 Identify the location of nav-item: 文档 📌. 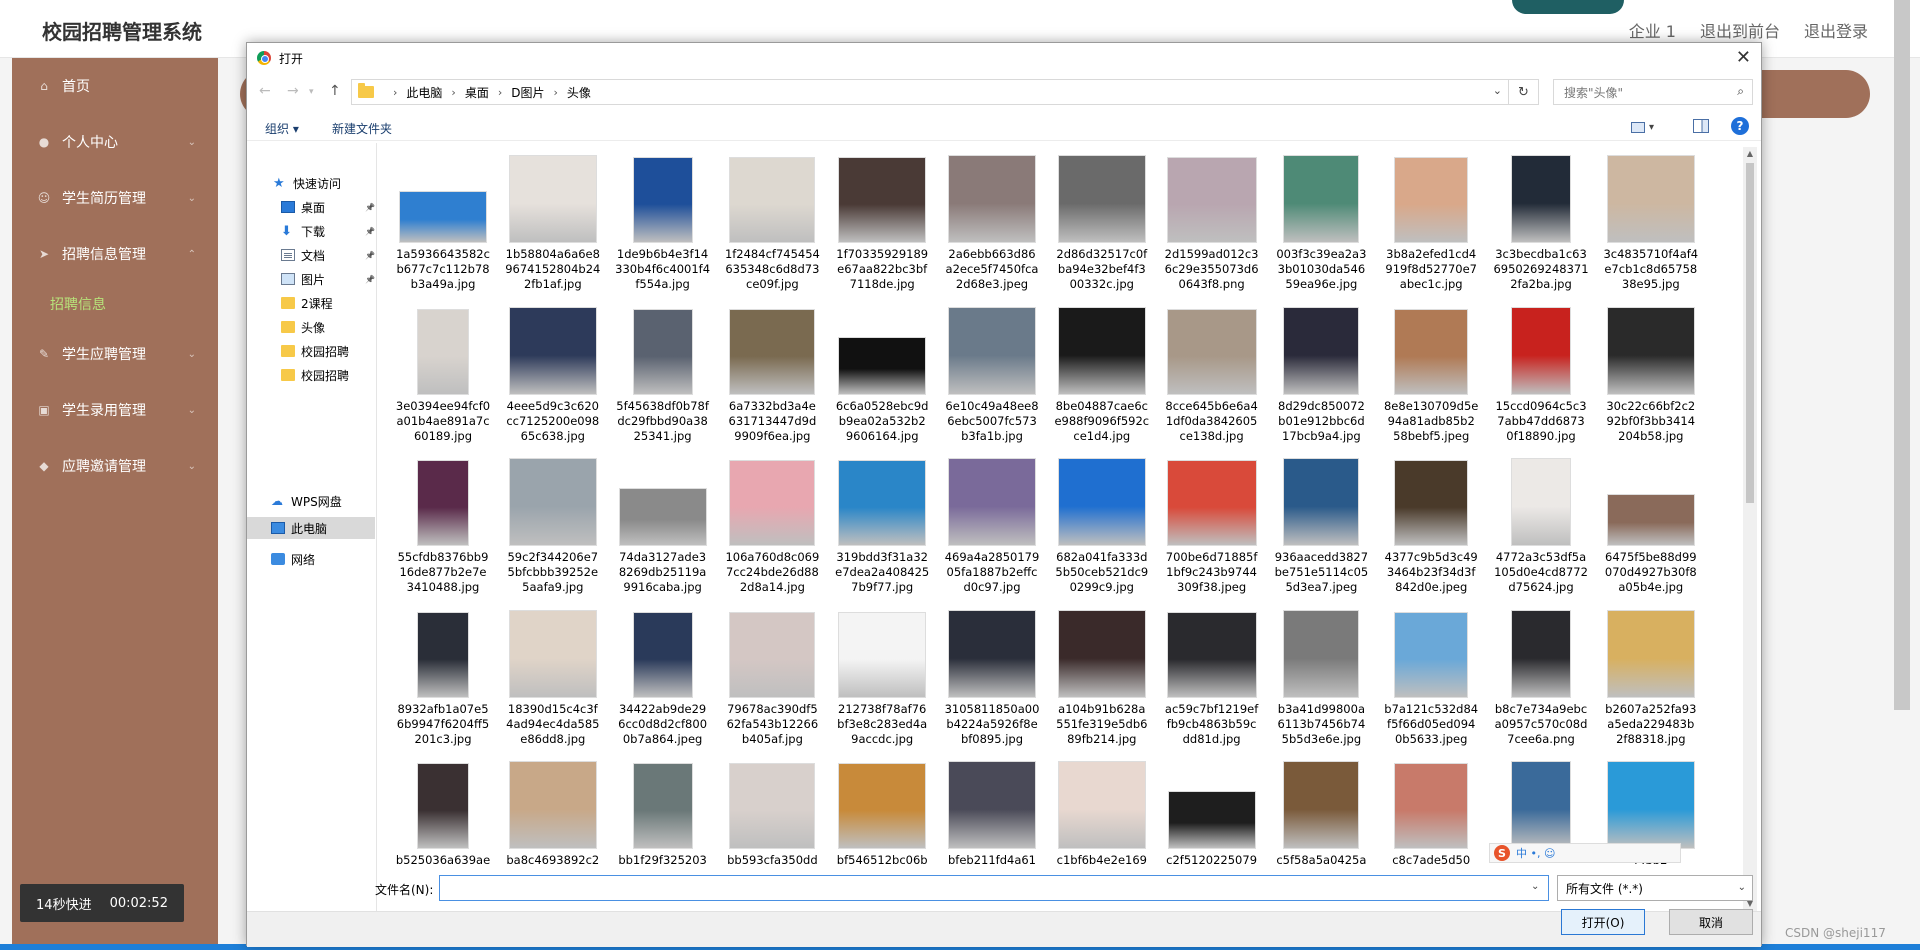
(328, 255).